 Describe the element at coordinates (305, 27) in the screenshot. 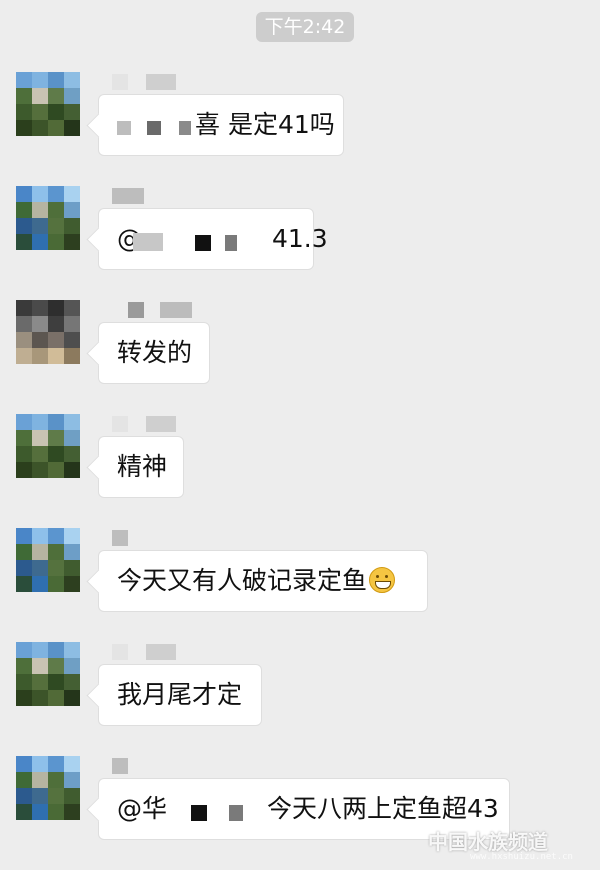

I see `chat-timestamp: 下午2:42` at that location.